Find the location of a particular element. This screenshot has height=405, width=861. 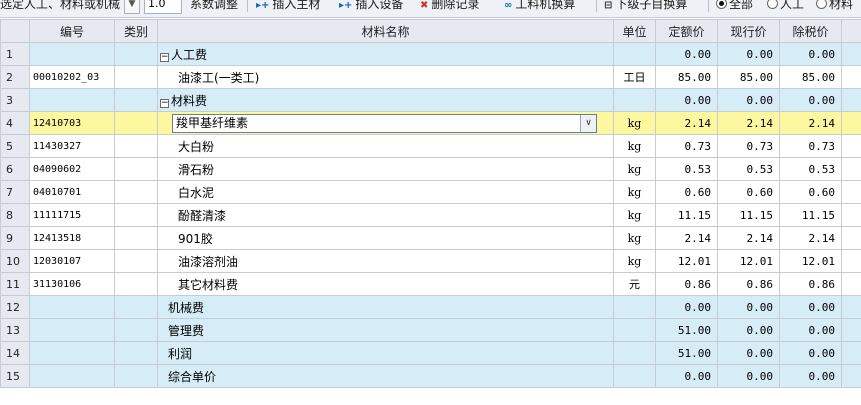

table-row: 8 11111715 酚醛清漆 kg 11.15 11.15 11.15 is located at coordinates (430, 215).